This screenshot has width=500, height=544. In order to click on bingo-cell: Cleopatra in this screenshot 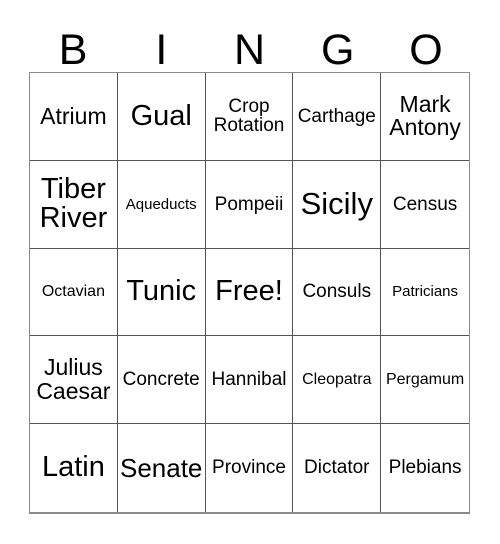, I will do `click(337, 380)`.